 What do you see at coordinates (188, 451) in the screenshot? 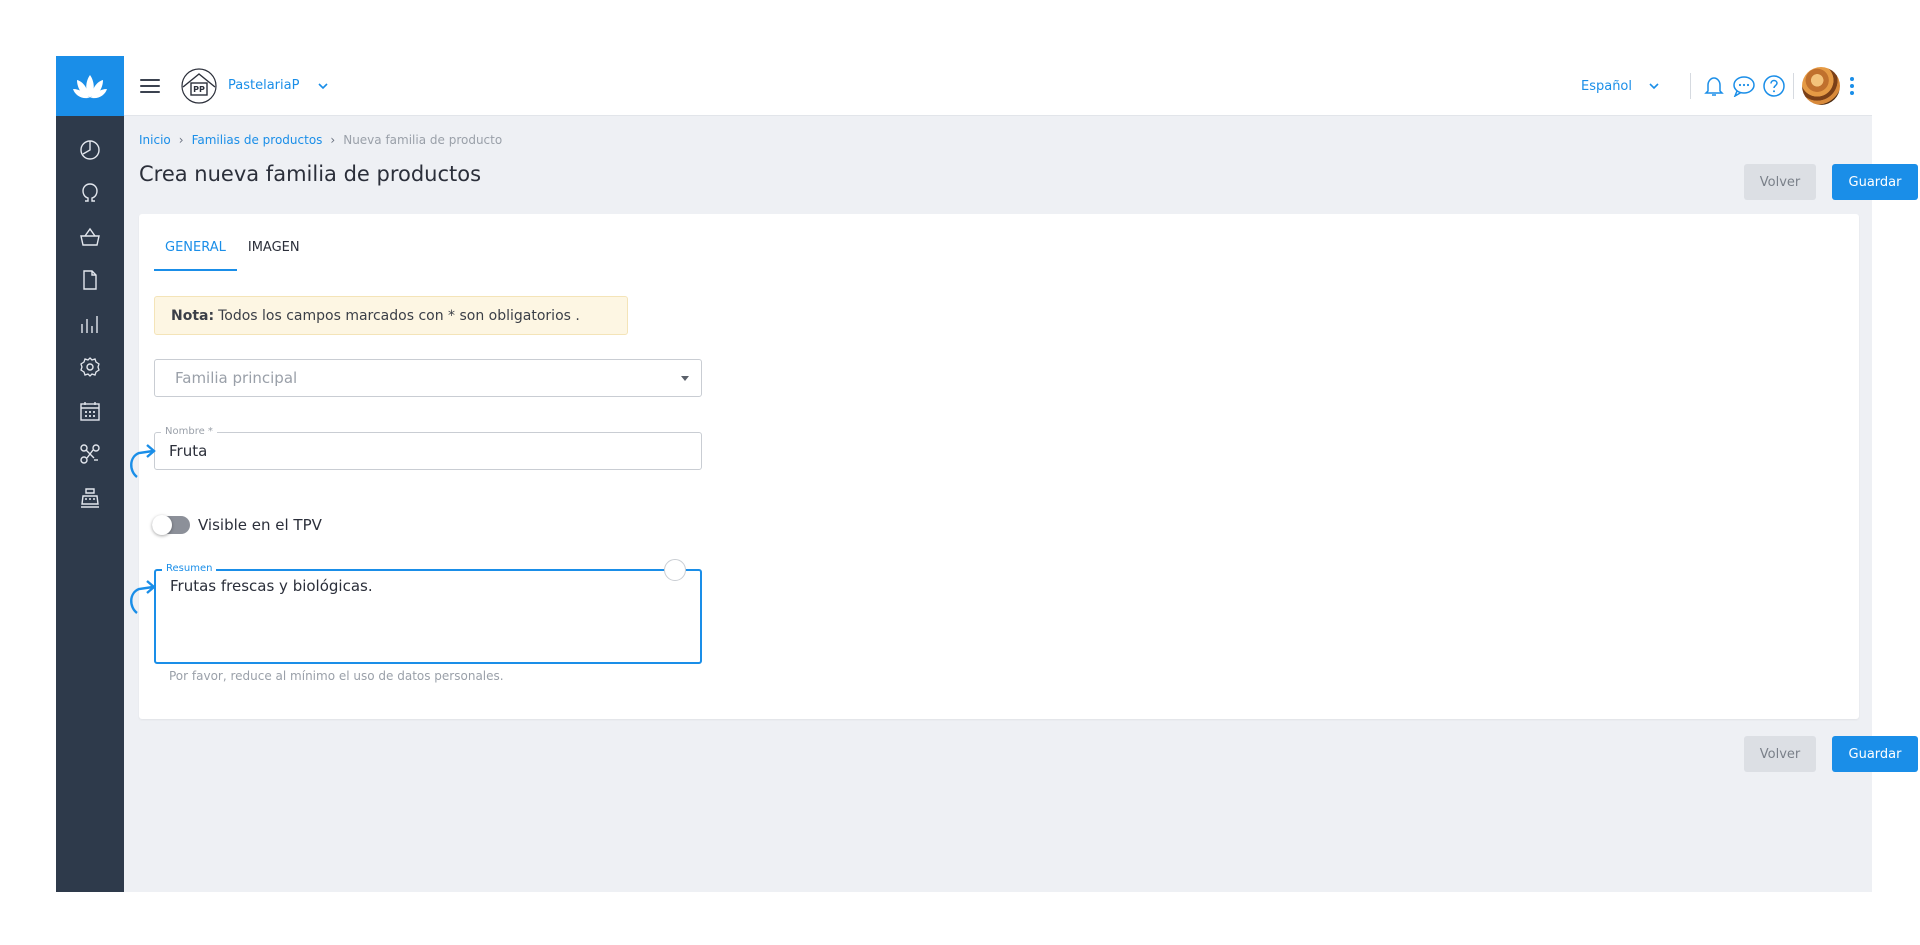
I see `name-value: Fruta` at bounding box center [188, 451].